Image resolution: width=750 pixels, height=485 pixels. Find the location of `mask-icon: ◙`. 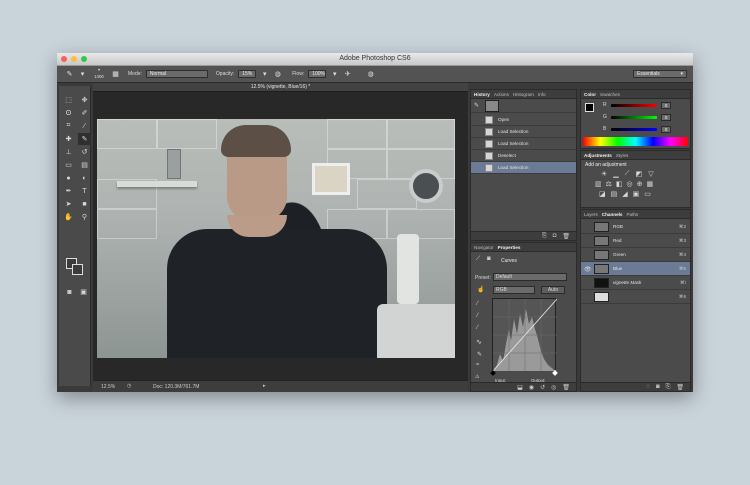

mask-icon: ◙ is located at coordinates (489, 259).